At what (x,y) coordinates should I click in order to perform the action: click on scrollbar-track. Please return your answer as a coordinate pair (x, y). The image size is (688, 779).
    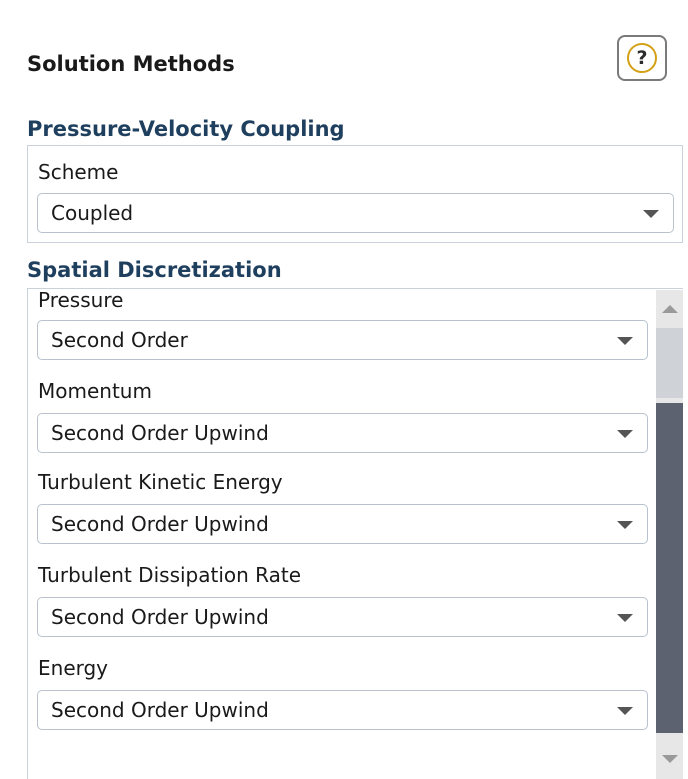
    Looking at the image, I should click on (669, 363).